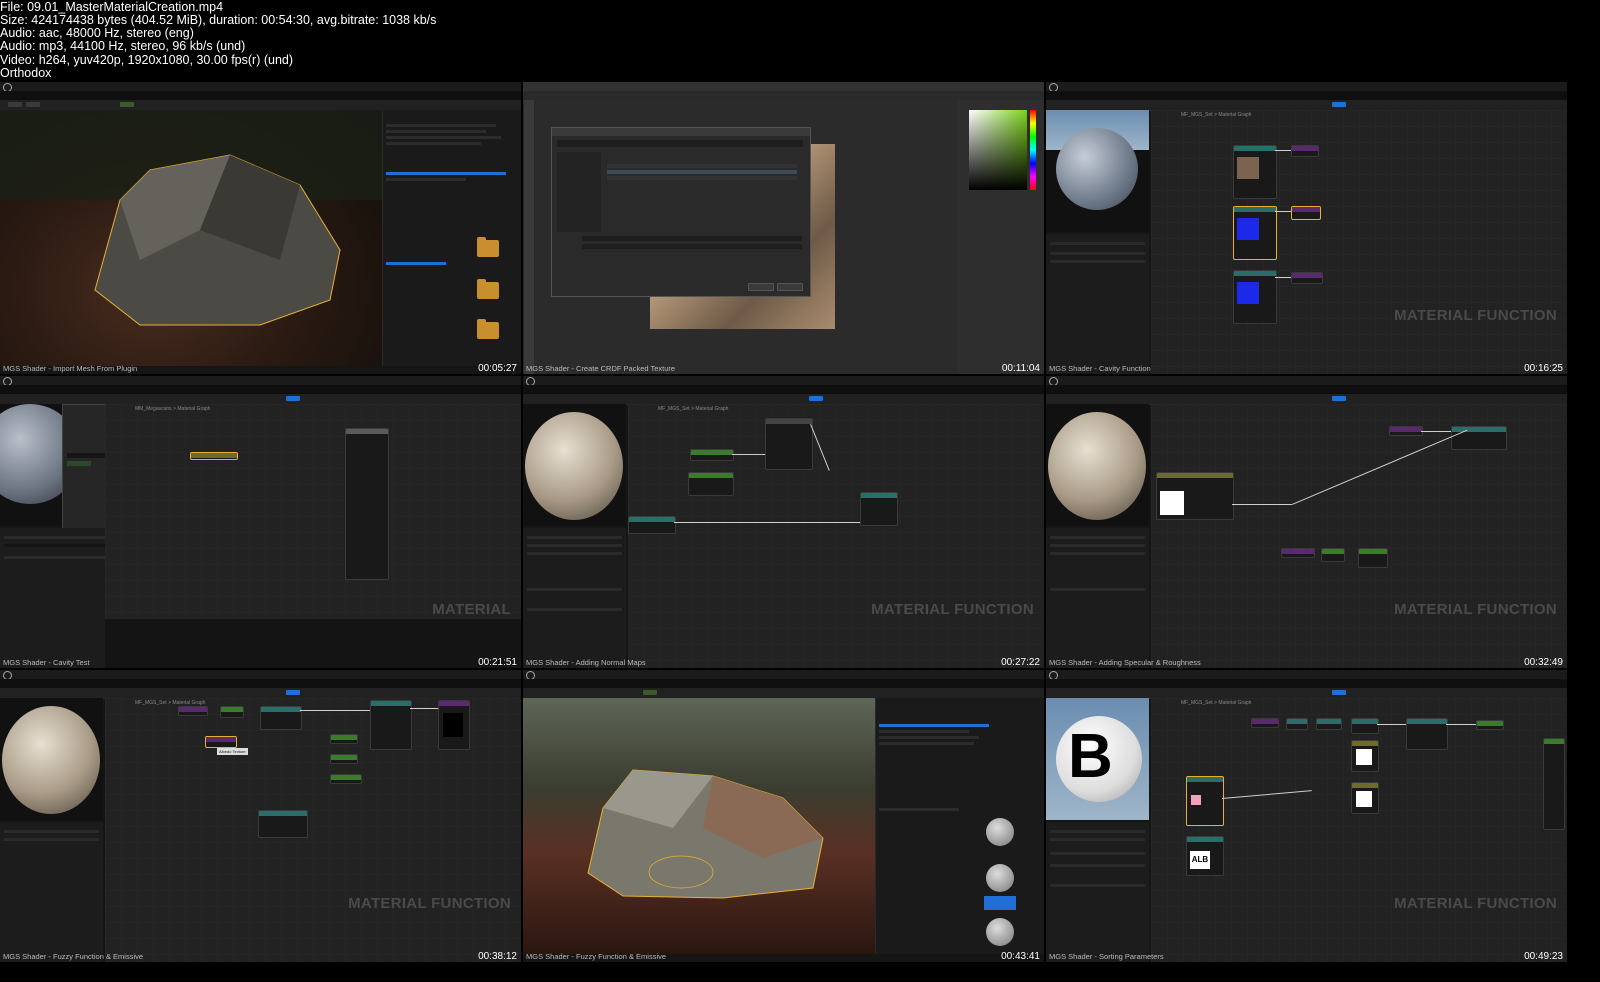 The height and width of the screenshot is (982, 1600). What do you see at coordinates (761, 287) in the screenshot?
I see `save-button` at bounding box center [761, 287].